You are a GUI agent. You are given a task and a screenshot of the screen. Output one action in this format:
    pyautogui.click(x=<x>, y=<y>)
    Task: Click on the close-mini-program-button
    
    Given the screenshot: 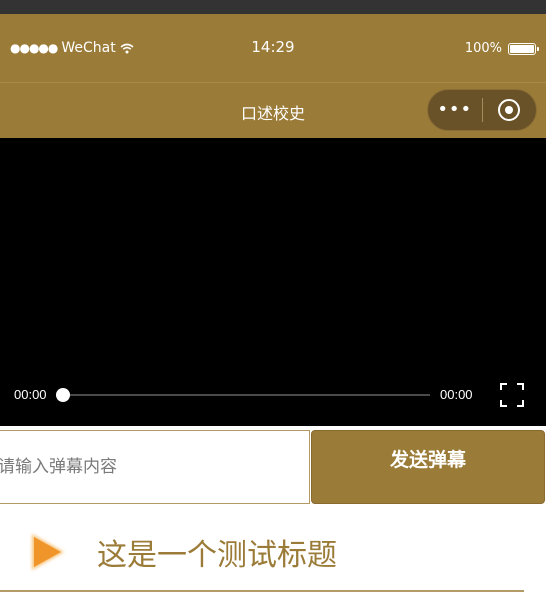 What is the action you would take?
    pyautogui.click(x=509, y=110)
    